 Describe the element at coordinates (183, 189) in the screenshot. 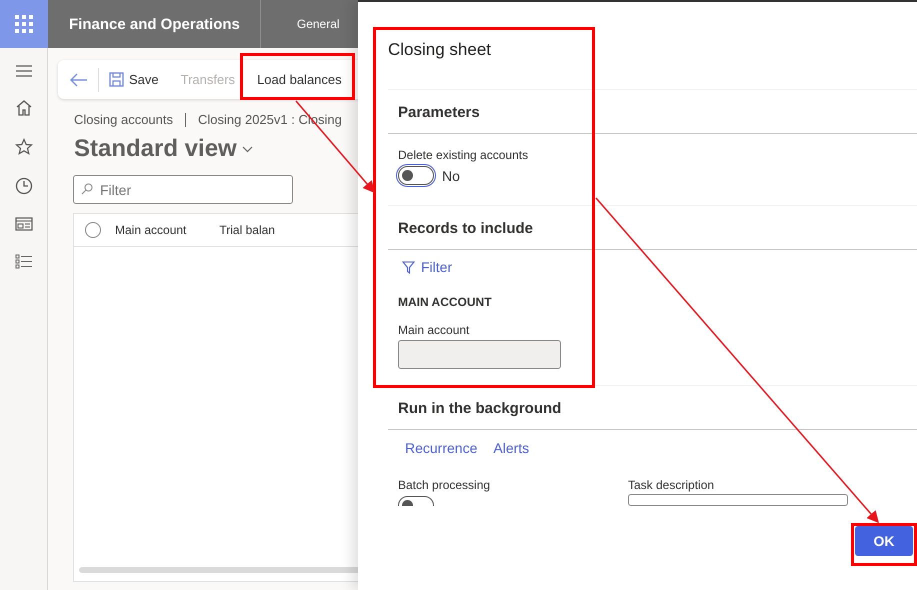

I see `filter-field: Filter` at that location.